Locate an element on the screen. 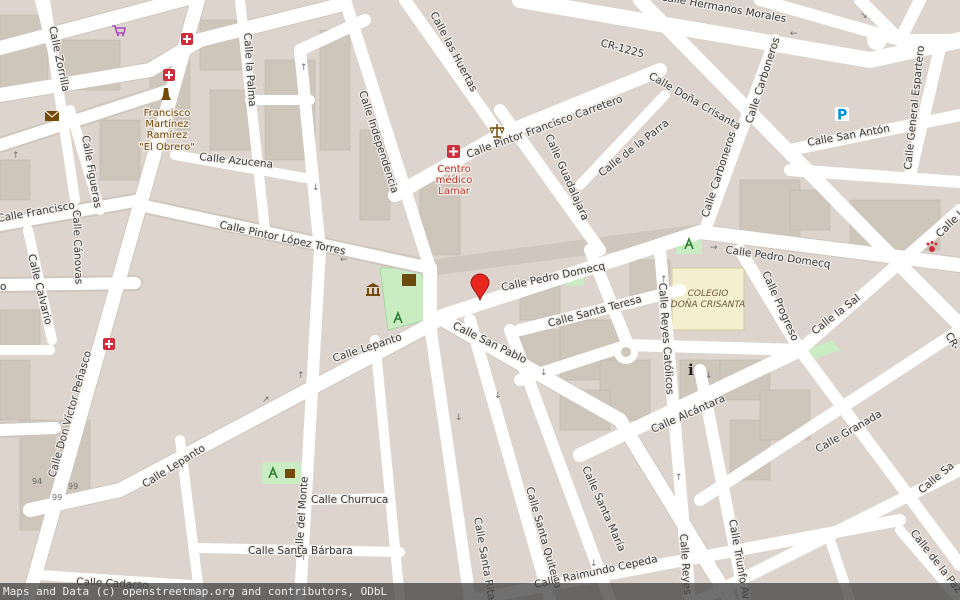 This screenshot has width=960, height=600. parking-icon: P is located at coordinates (842, 115).